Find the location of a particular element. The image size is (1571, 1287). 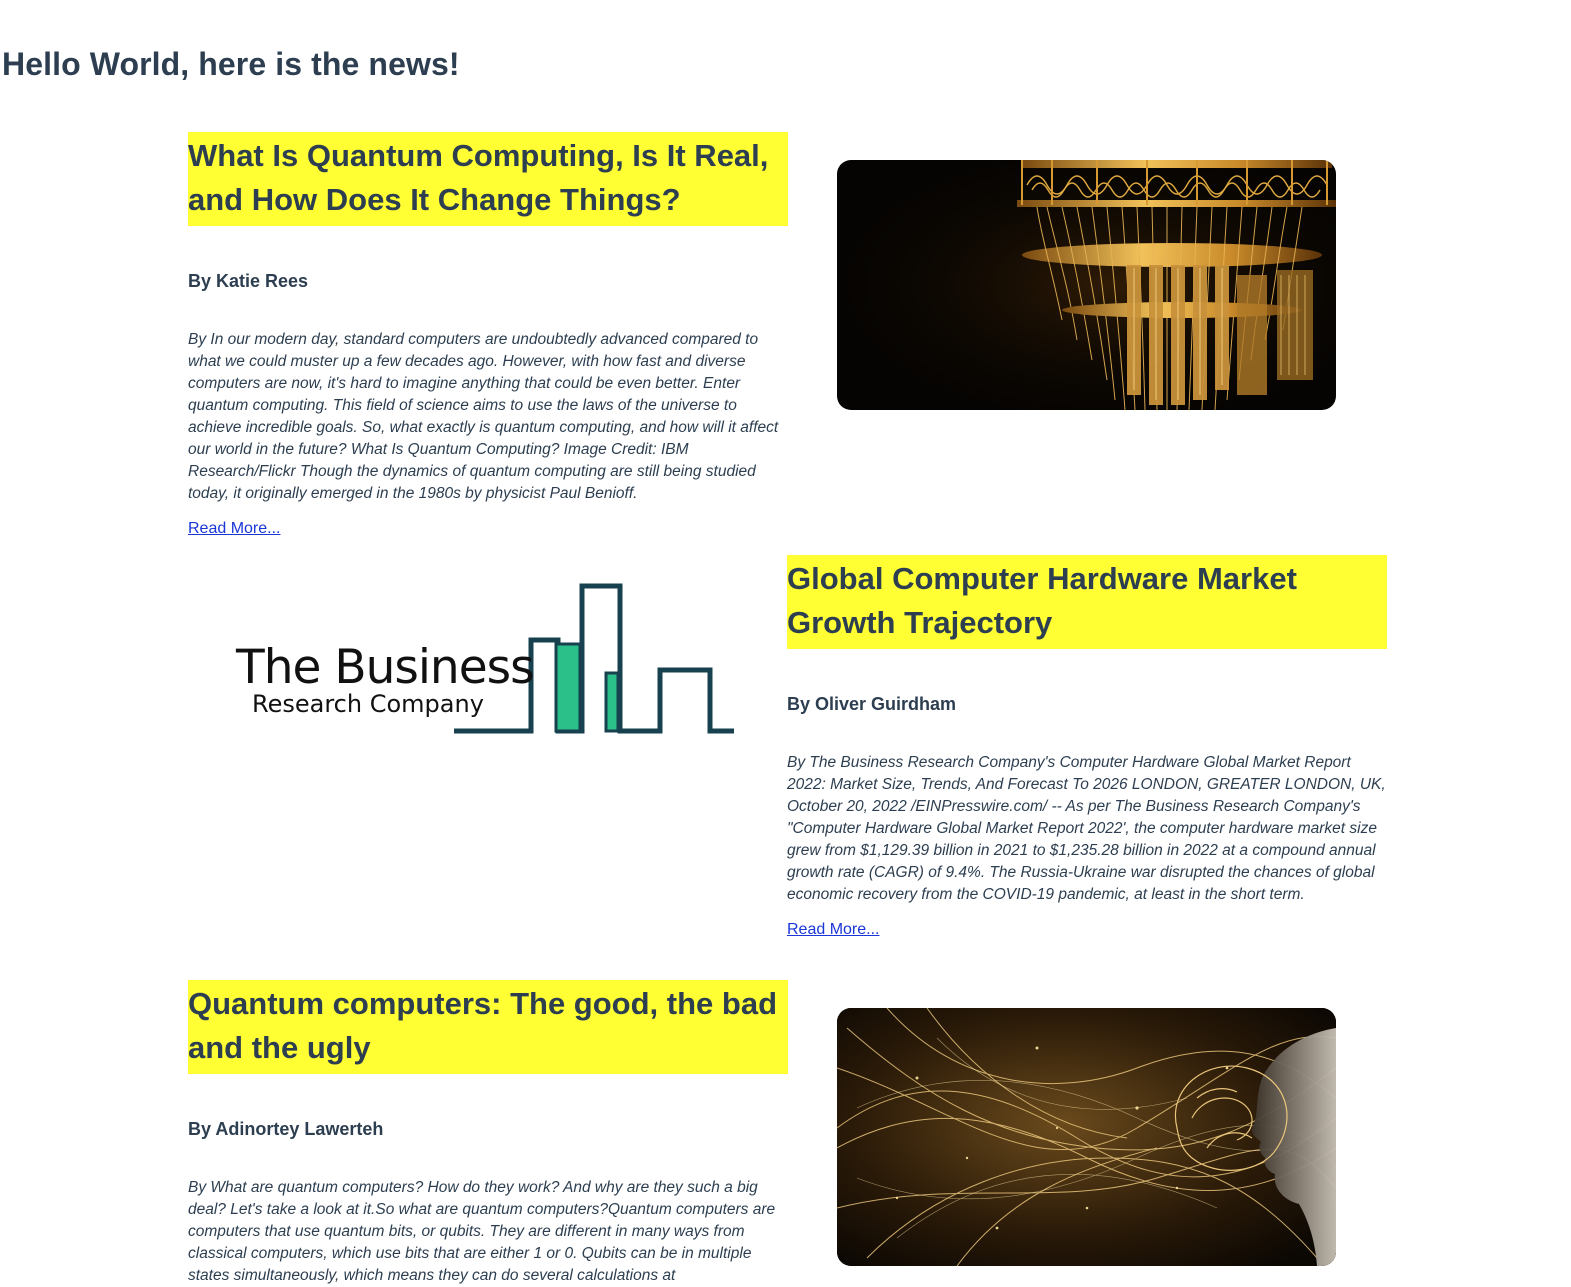

quantum-computer-image is located at coordinates (1086, 285).